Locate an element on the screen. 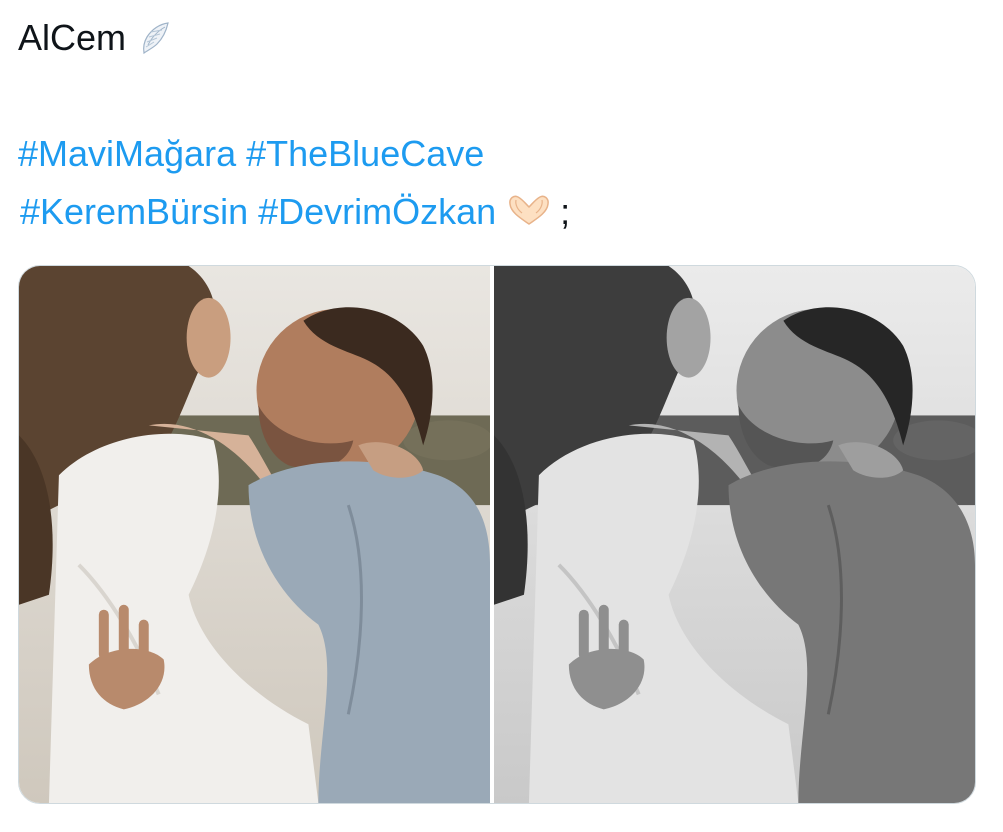 This screenshot has height=832, width=1003. tweet-text-line-1: AlCem is located at coordinates (96, 38).